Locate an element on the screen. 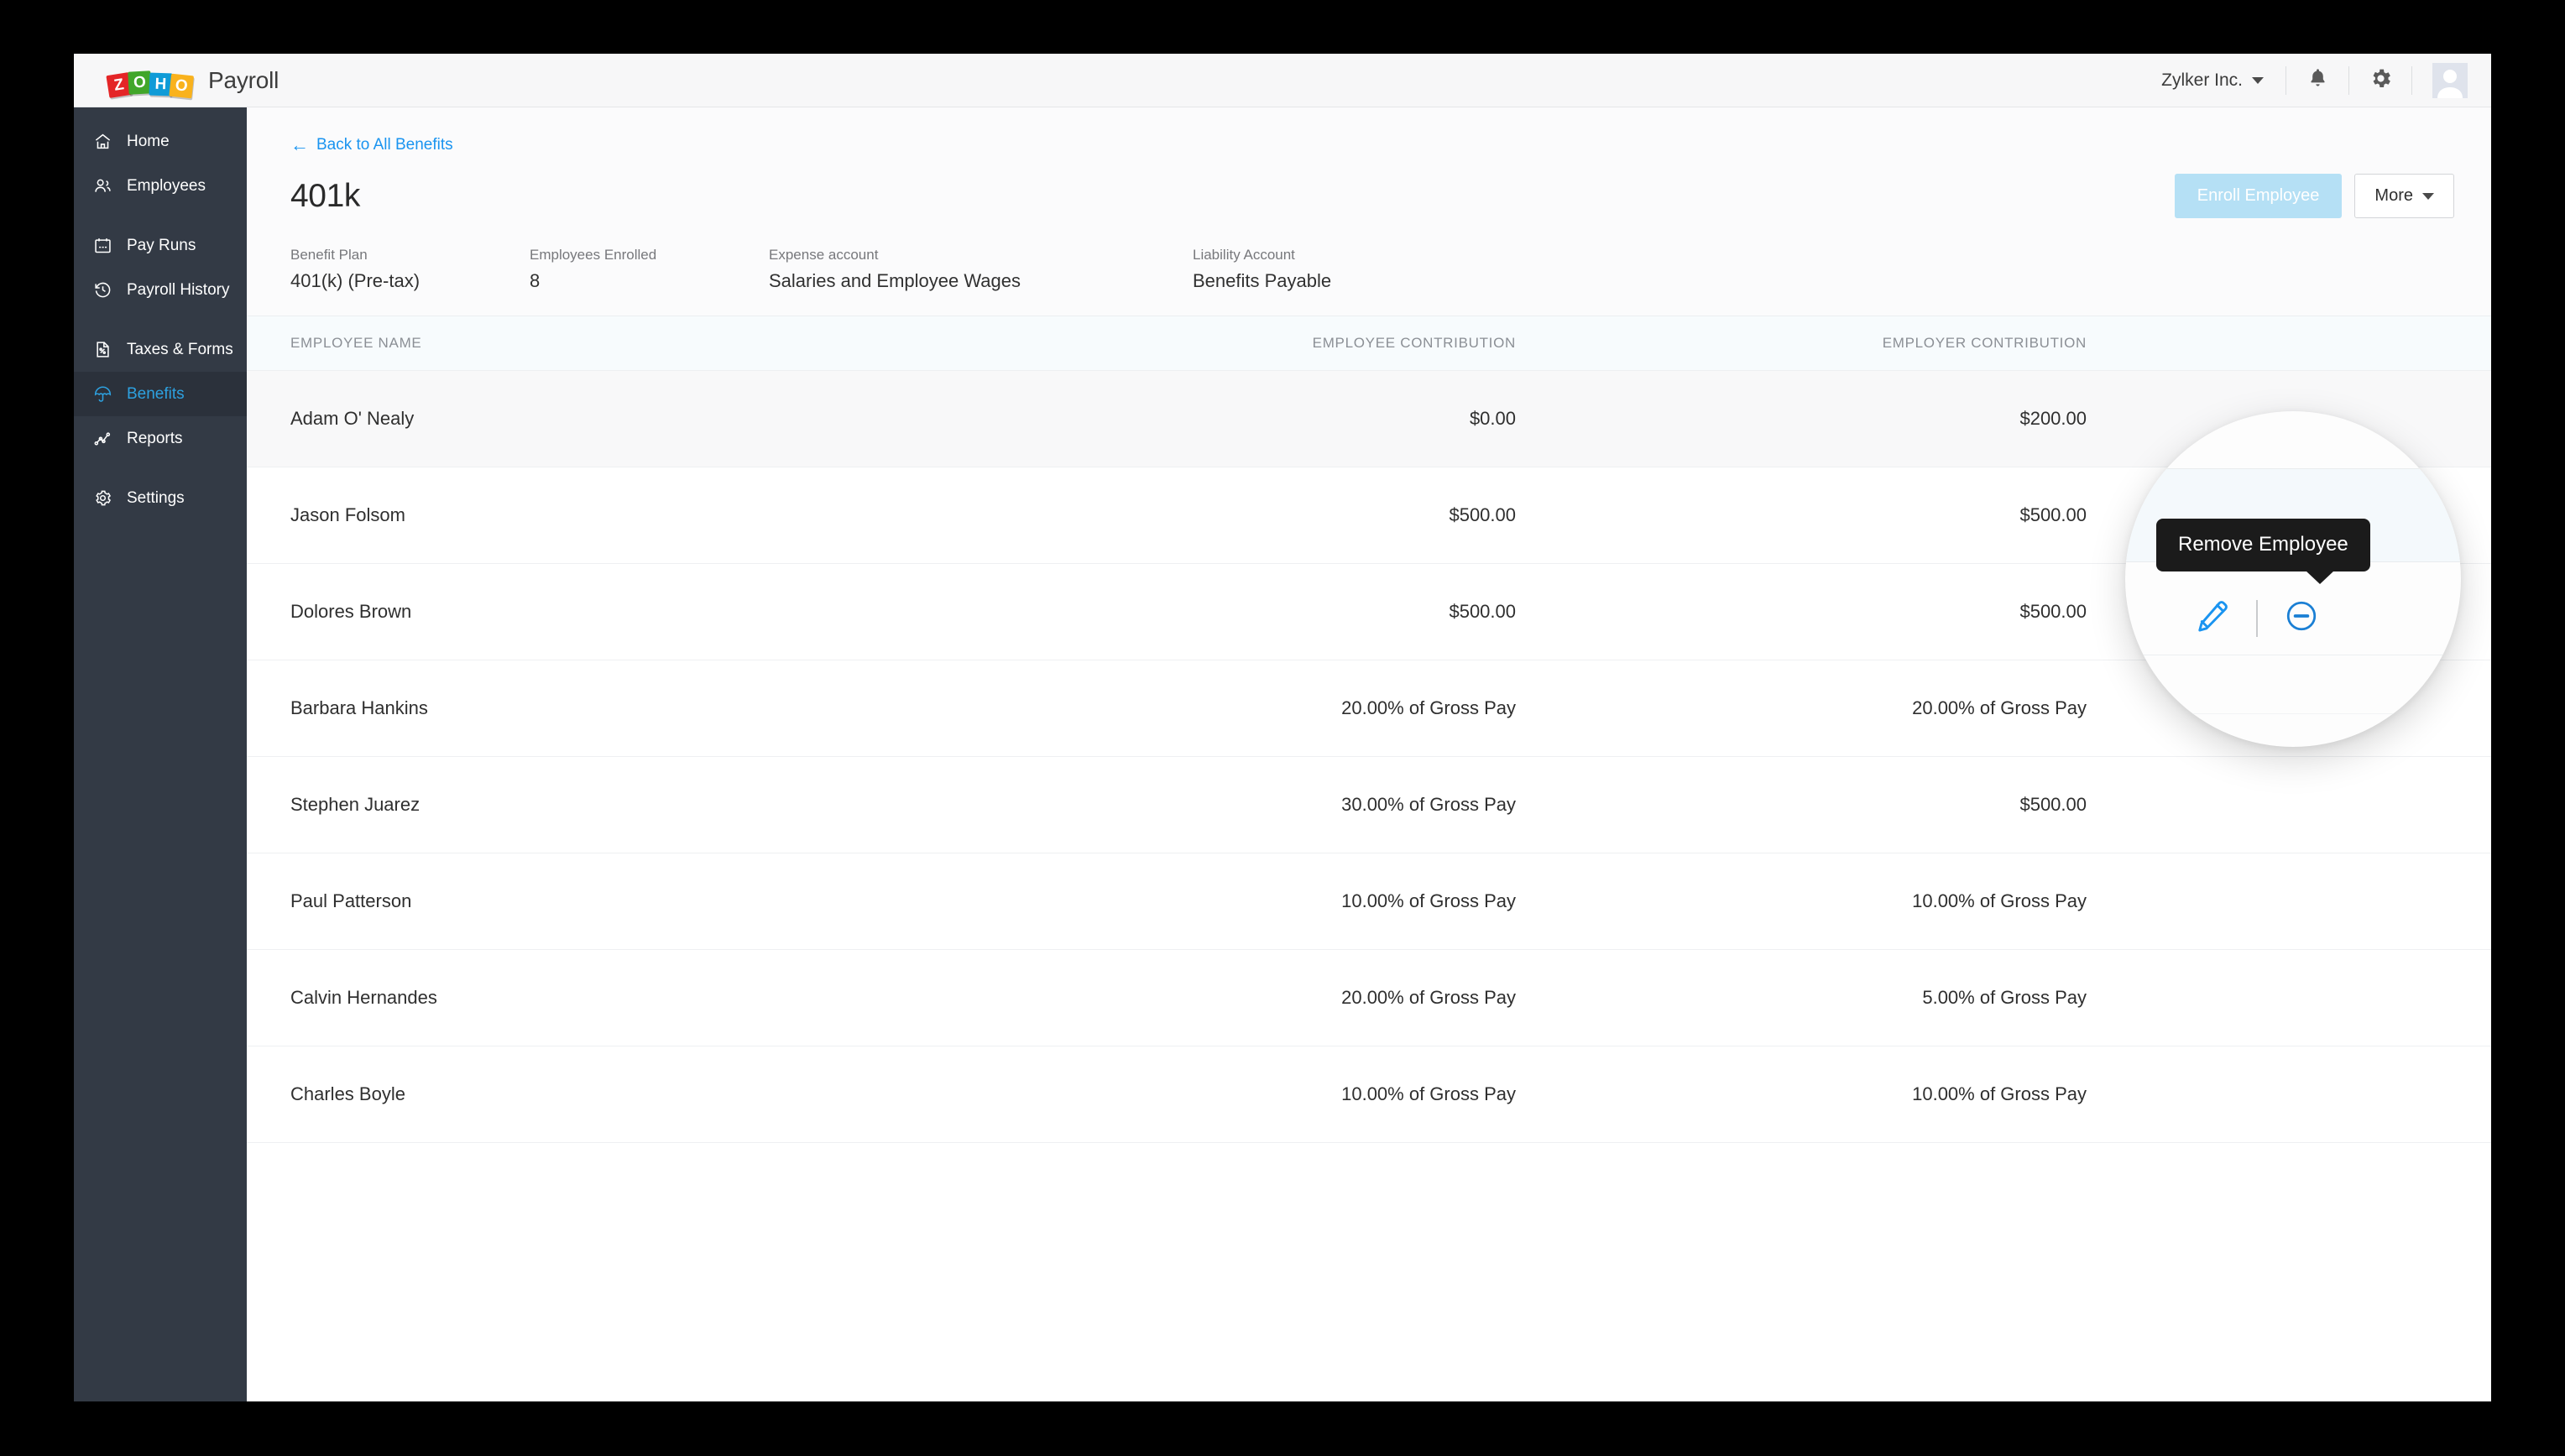 The image size is (2565, 1456). column-header-actions is located at coordinates (2300, 343).